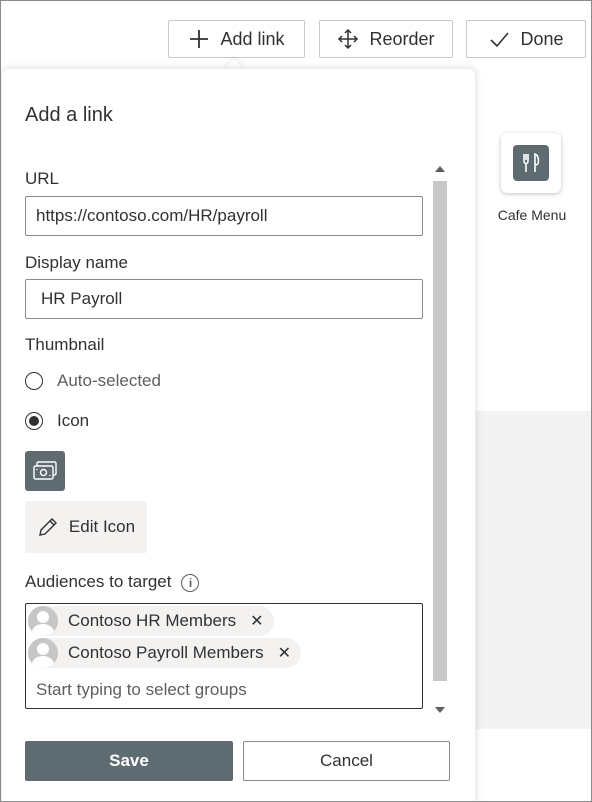  Describe the element at coordinates (65, 344) in the screenshot. I see `thumbnail-label: Thumbnail` at that location.